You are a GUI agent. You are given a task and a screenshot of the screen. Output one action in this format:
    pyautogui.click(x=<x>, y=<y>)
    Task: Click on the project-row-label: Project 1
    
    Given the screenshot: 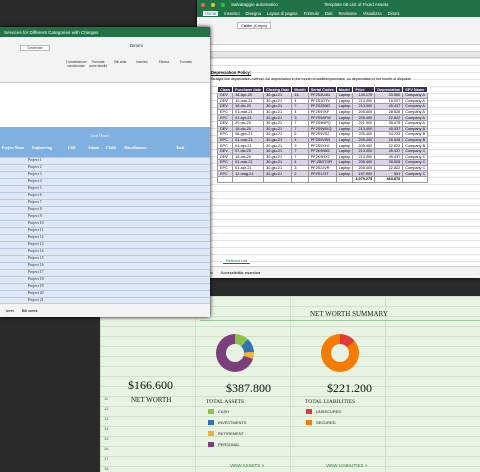 What is the action you would take?
    pyautogui.click(x=35, y=160)
    